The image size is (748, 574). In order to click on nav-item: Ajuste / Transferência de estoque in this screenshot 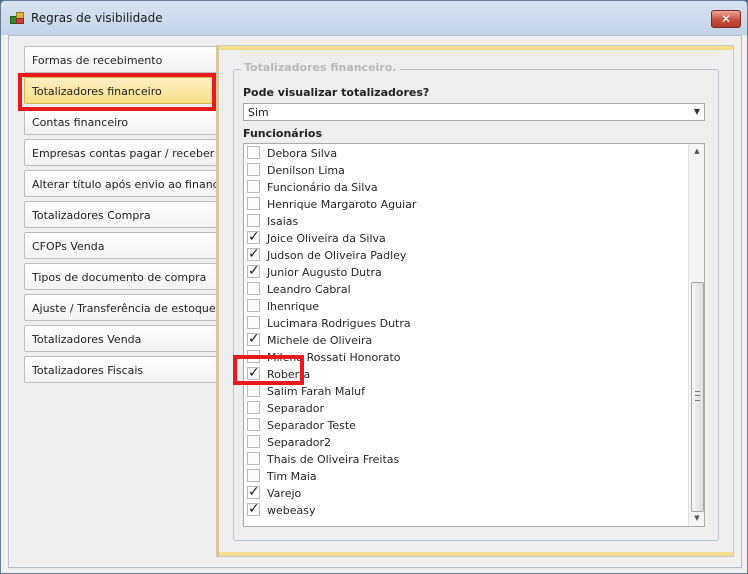, I will do `click(122, 307)`.